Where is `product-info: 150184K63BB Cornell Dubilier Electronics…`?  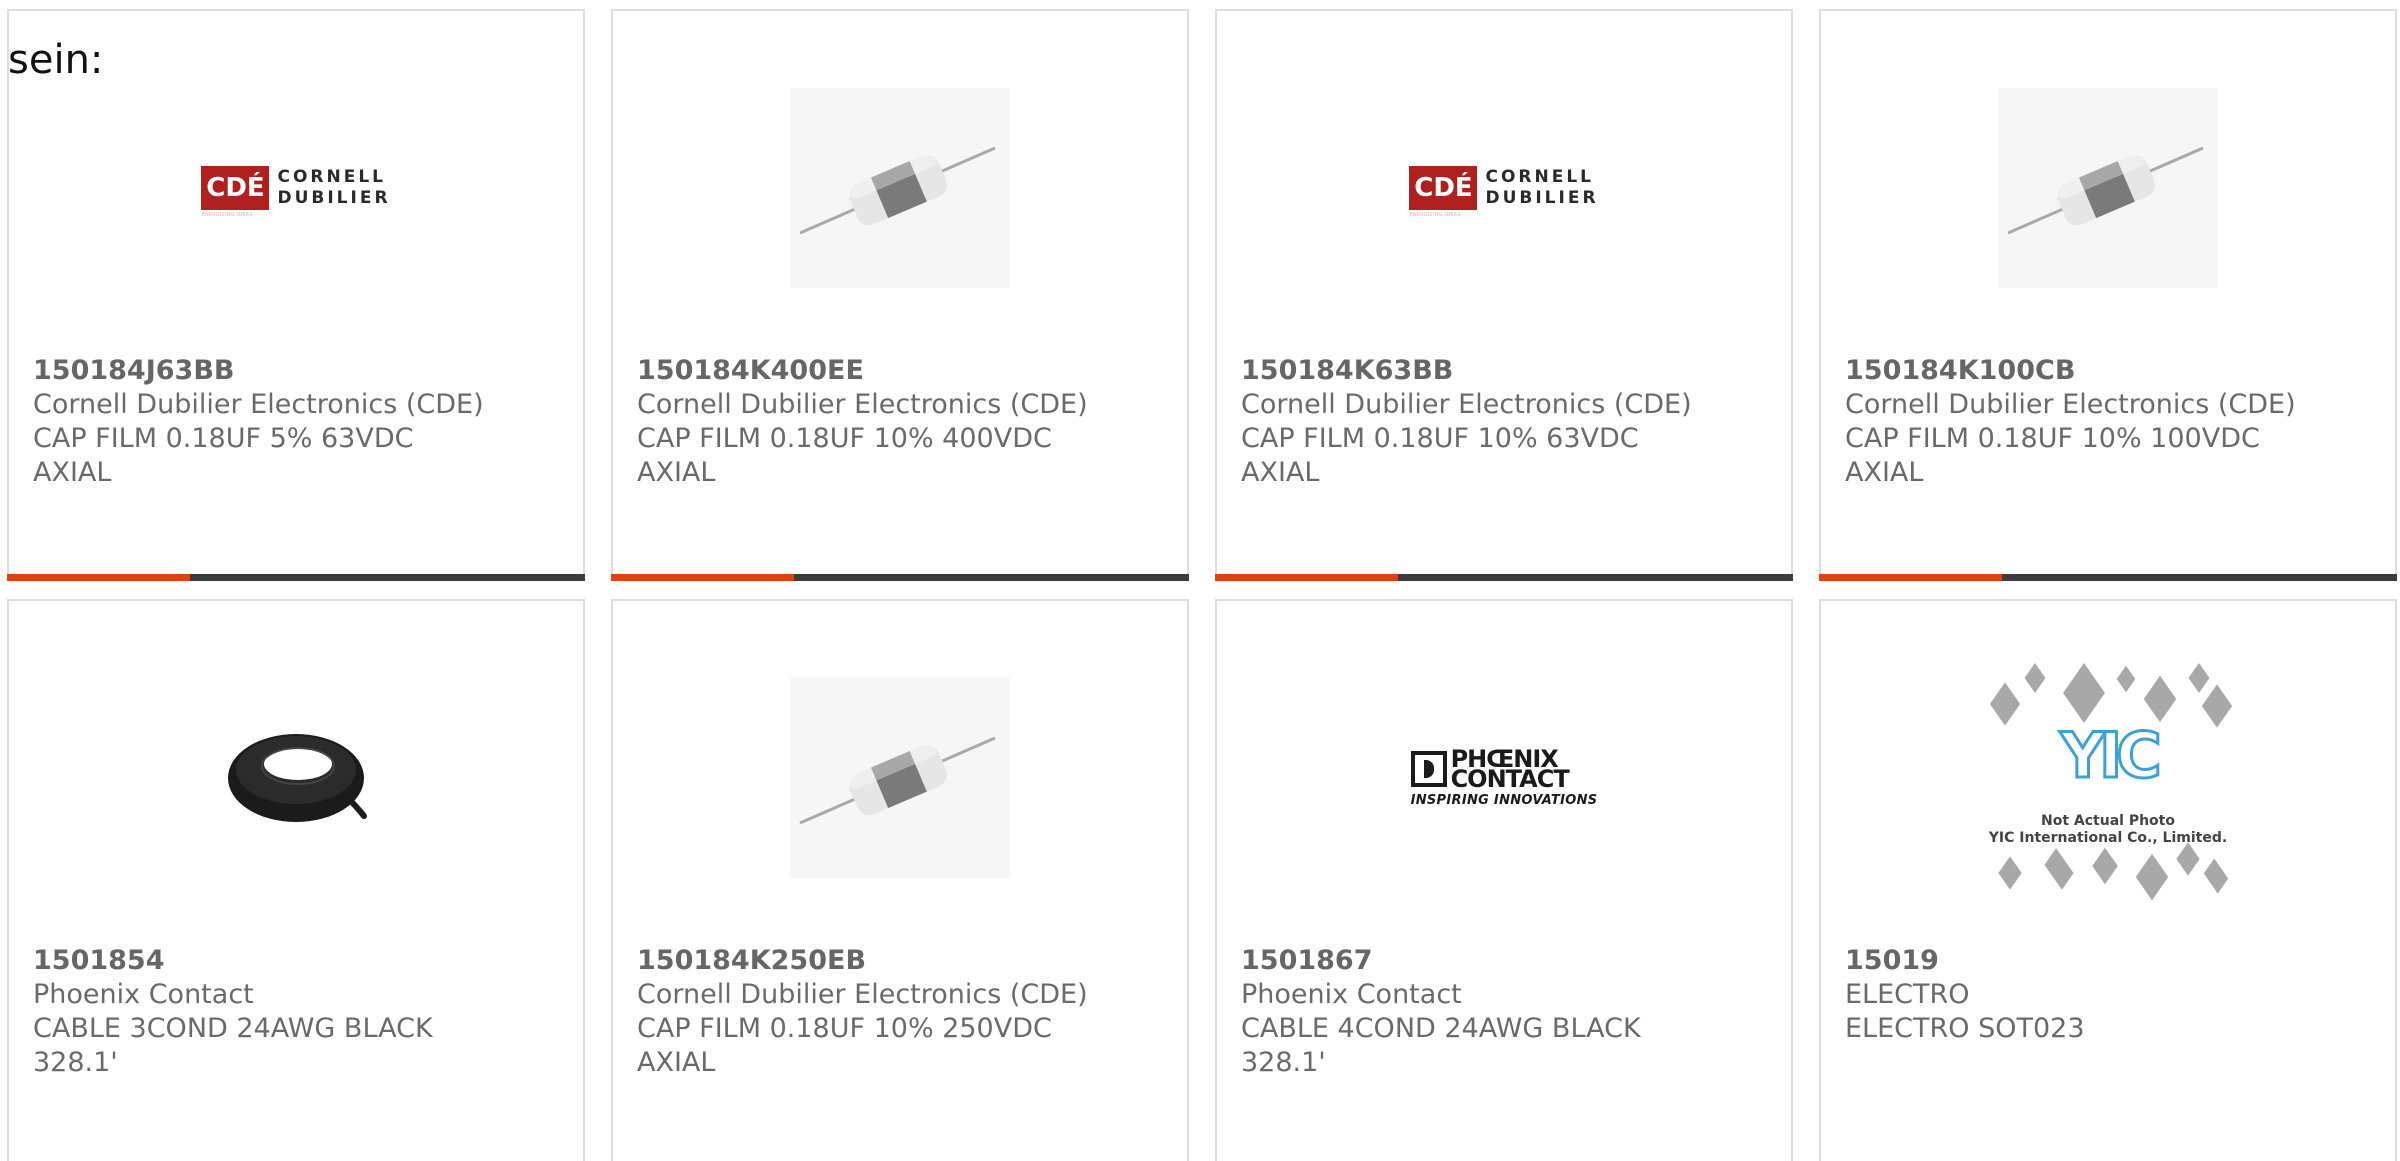 product-info: 150184K63BB Cornell Dubilier Electronics… is located at coordinates (1506, 422).